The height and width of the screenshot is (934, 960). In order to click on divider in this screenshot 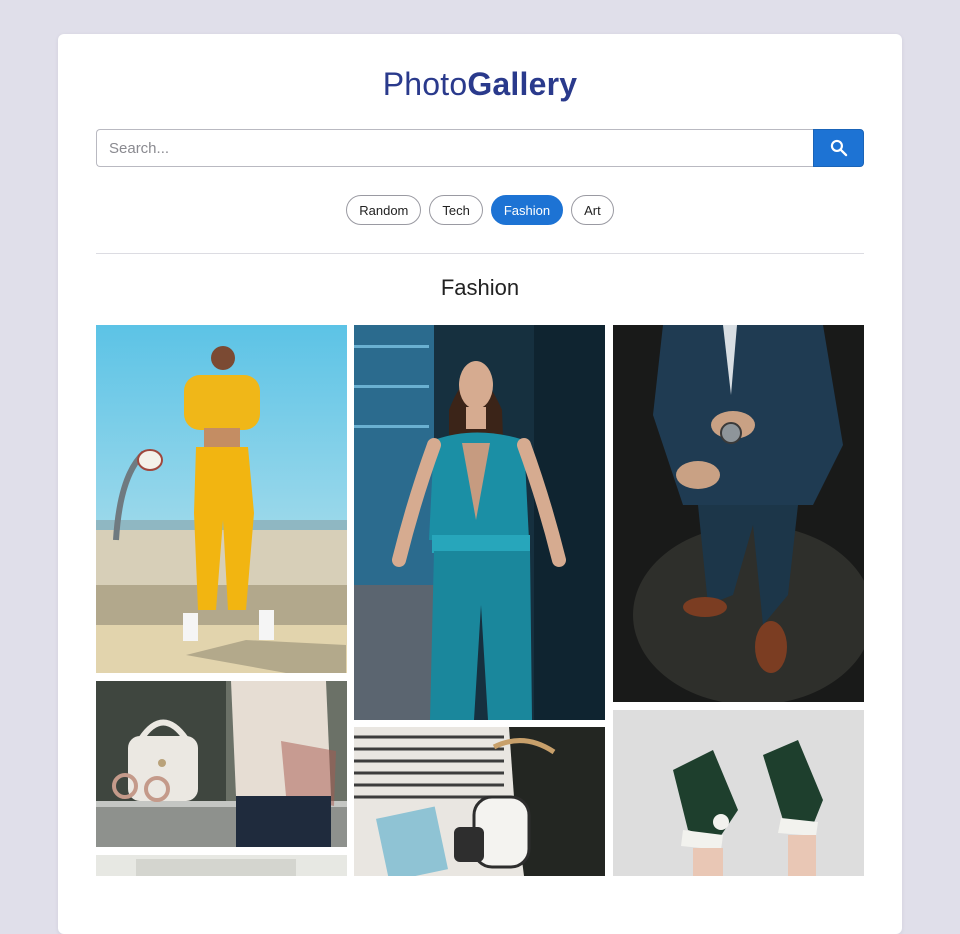, I will do `click(480, 253)`.